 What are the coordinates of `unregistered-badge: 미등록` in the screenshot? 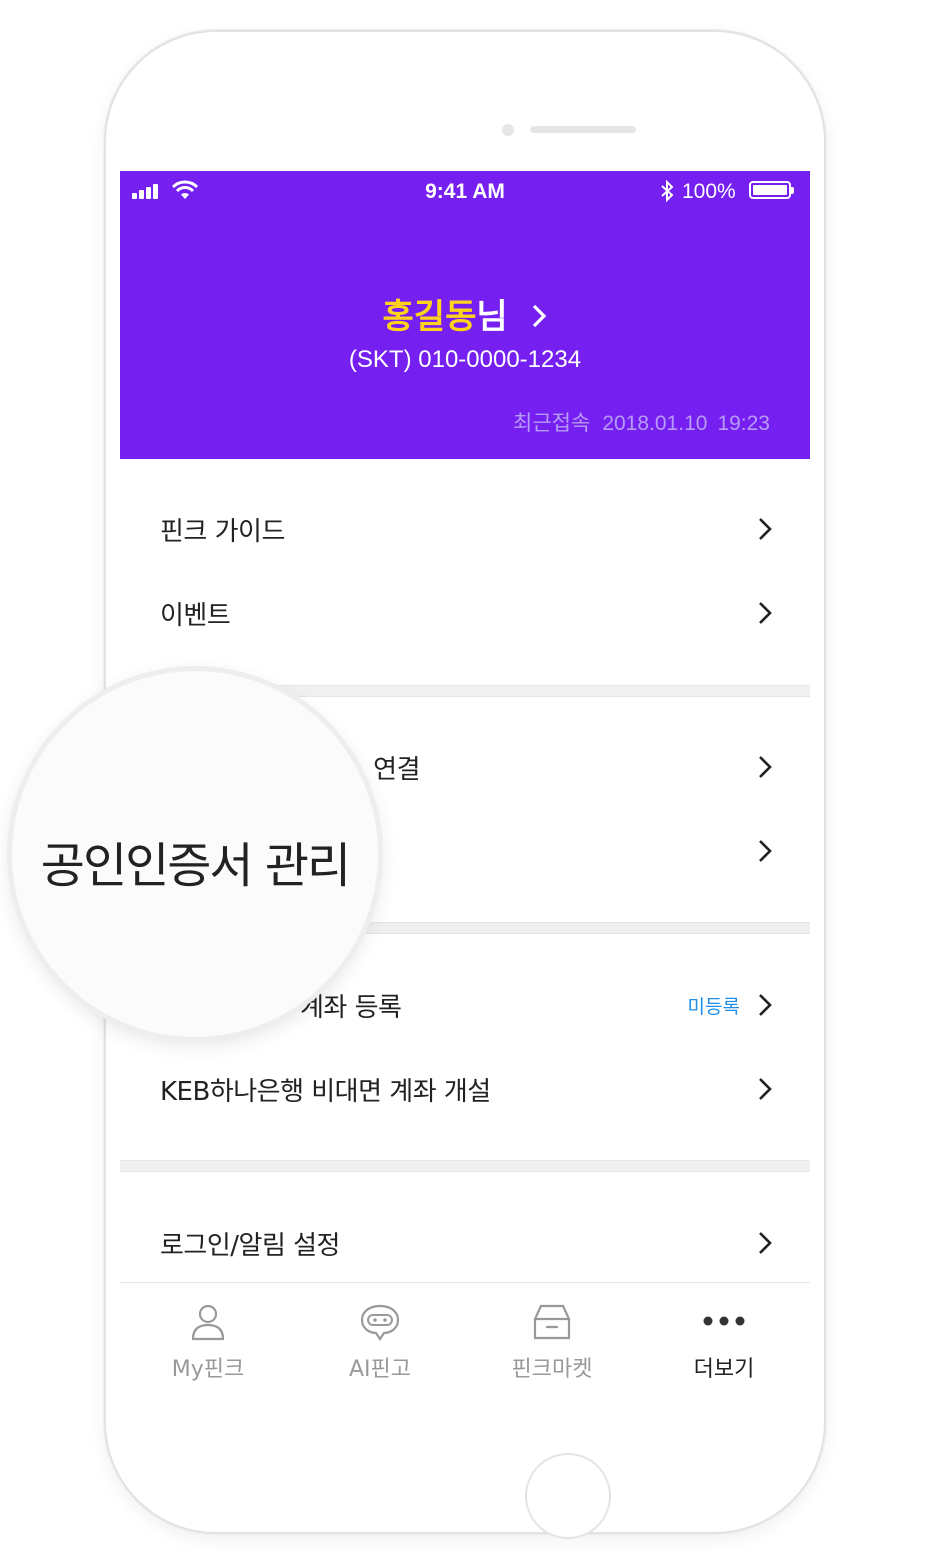 It's located at (713, 1006).